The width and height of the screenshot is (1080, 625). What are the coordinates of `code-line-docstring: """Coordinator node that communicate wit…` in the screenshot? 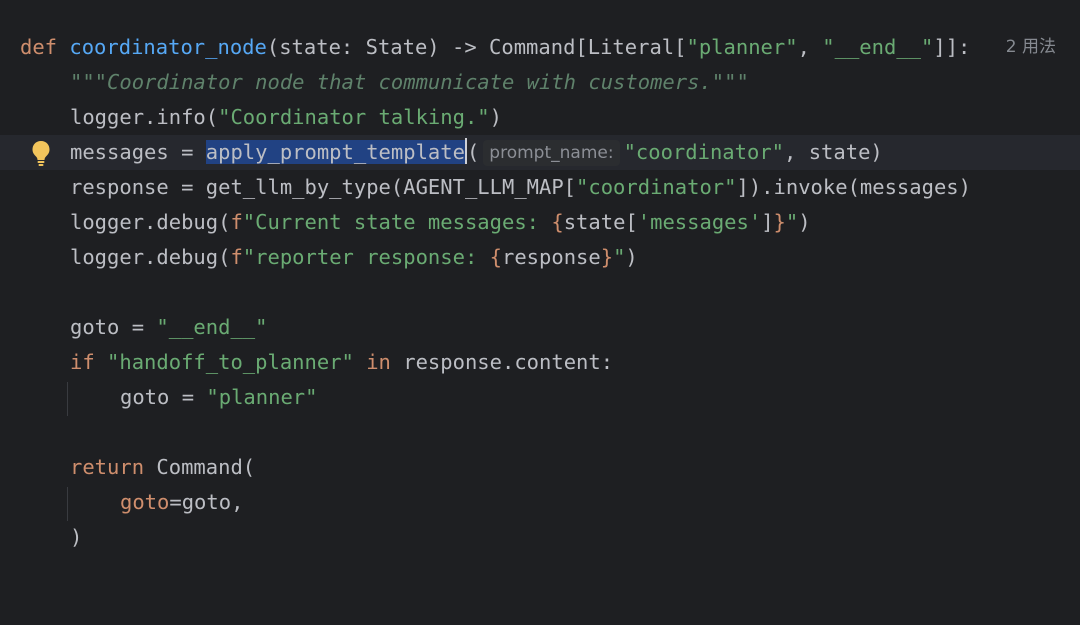 It's located at (540, 82).